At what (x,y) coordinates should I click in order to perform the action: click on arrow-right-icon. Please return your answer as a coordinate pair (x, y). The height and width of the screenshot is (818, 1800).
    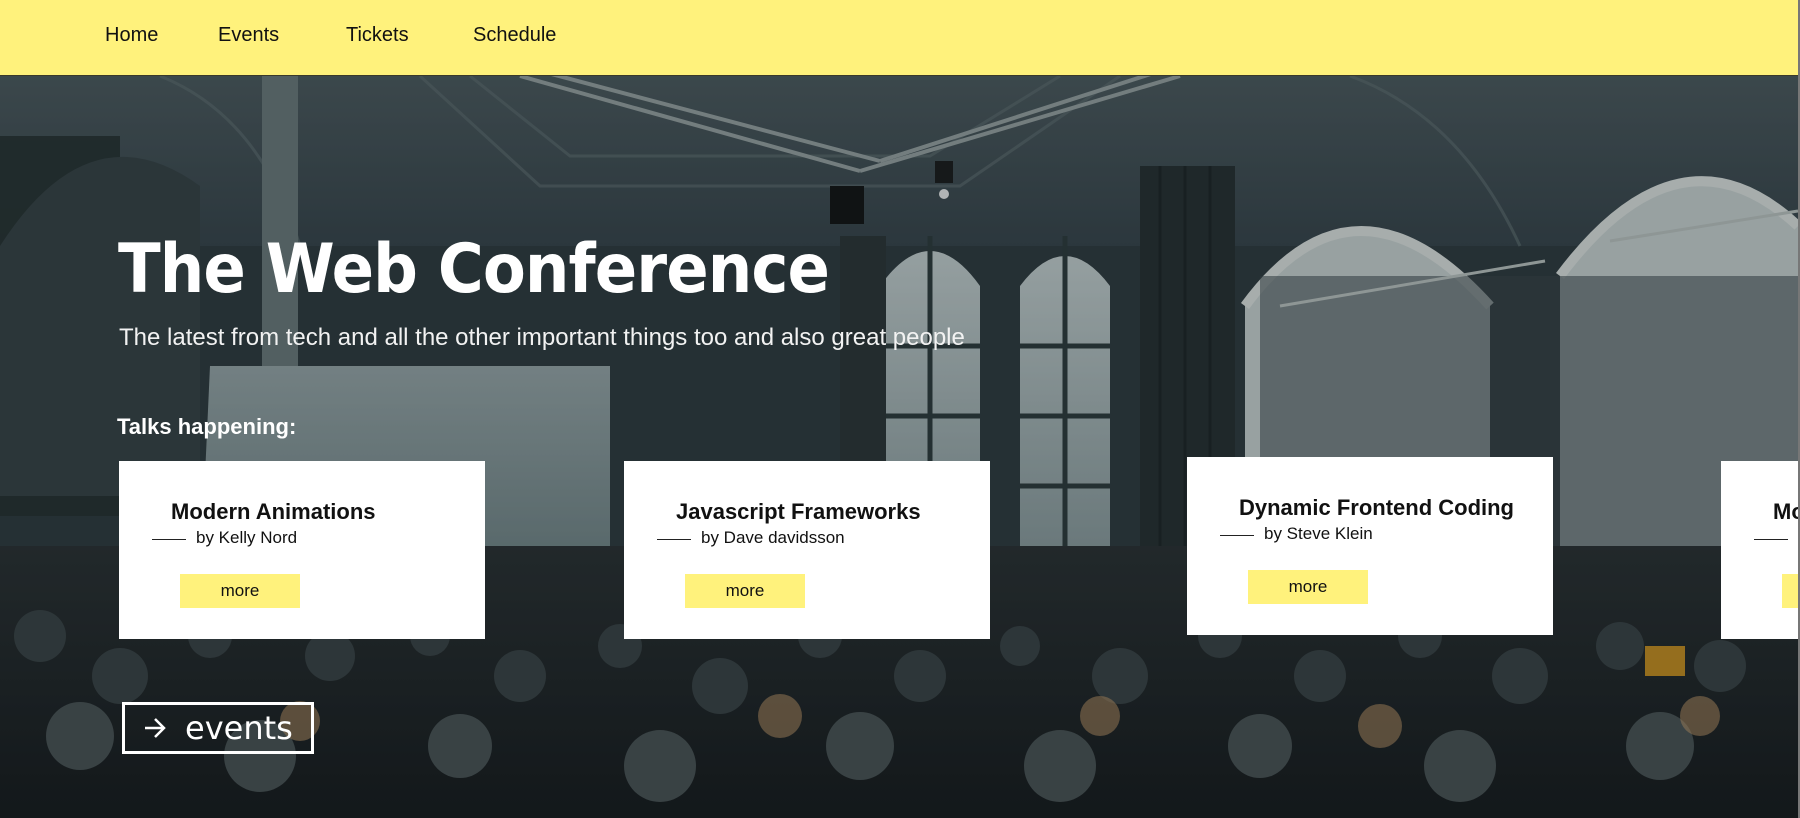
    Looking at the image, I should click on (155, 728).